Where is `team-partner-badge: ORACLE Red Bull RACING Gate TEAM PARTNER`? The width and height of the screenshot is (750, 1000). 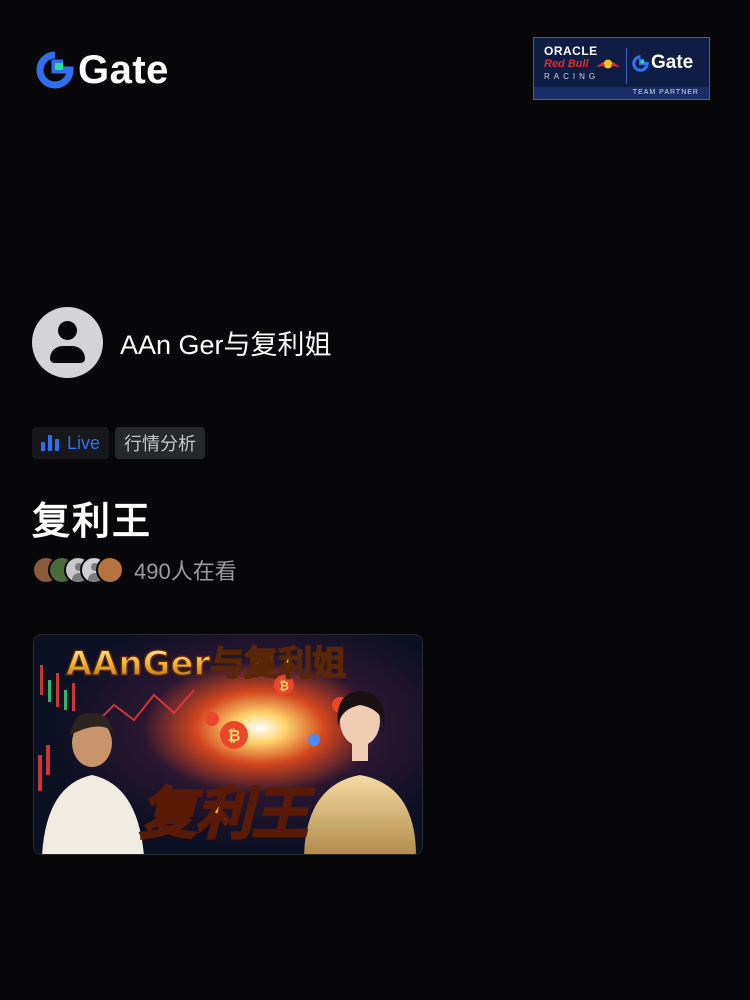
team-partner-badge: ORACLE Red Bull RACING Gate TEAM PARTNER is located at coordinates (621, 68).